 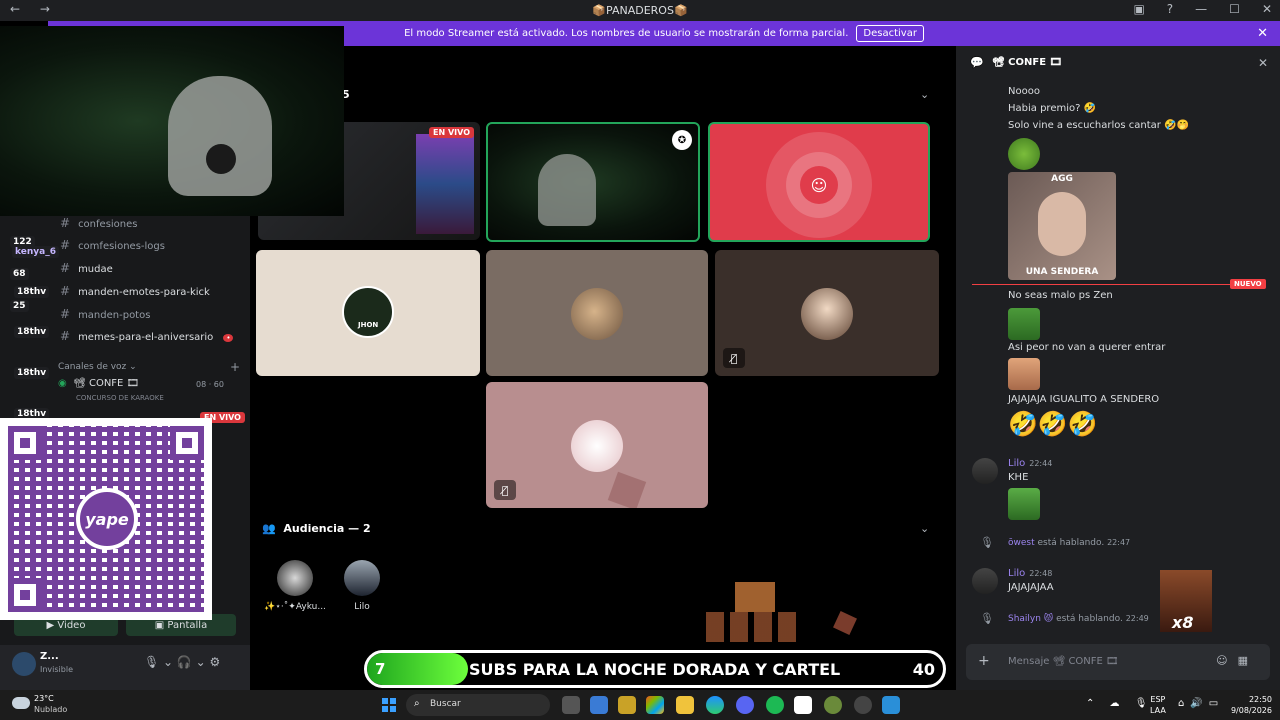 I want to click on camera-tile: ✪, so click(x=593, y=182).